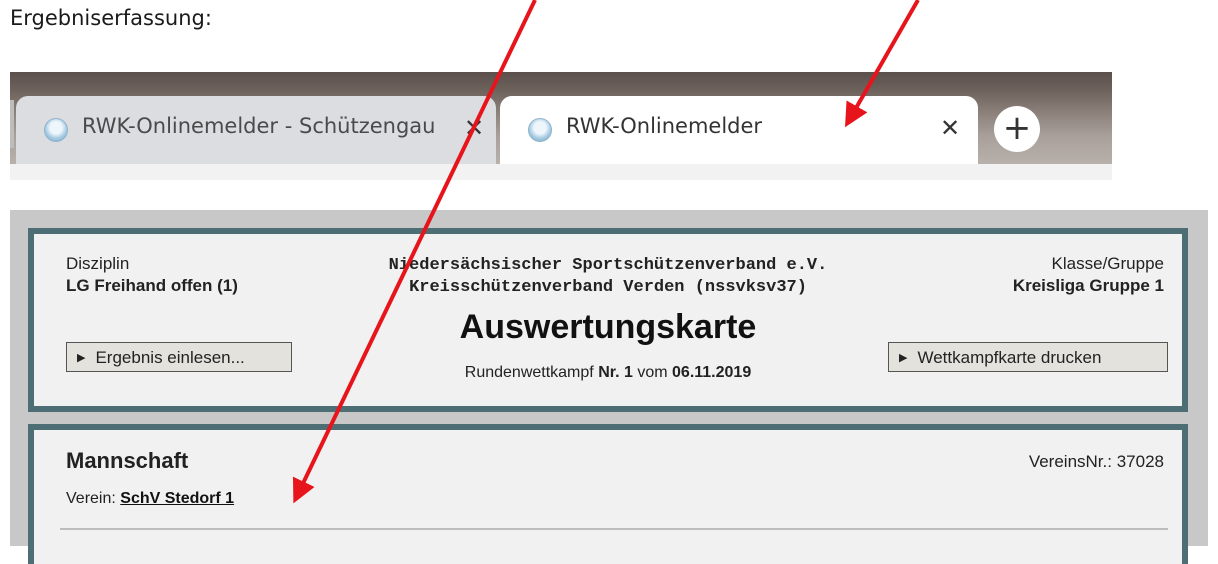 The height and width of the screenshot is (564, 1218). I want to click on klasse-label: Klasse/Gruppe, so click(1107, 263).